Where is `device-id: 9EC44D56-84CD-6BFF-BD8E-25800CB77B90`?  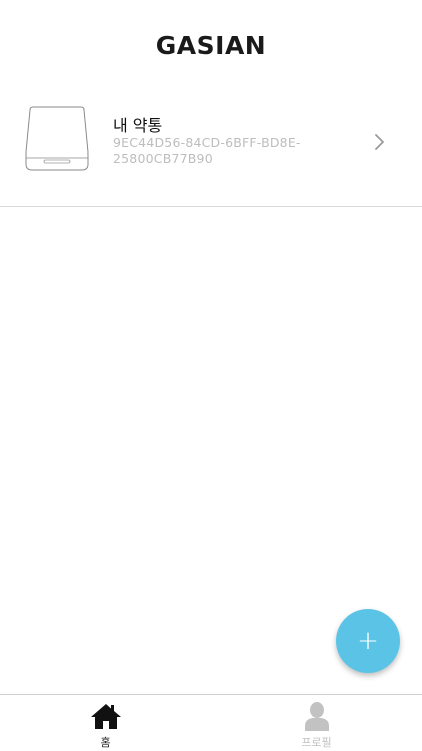 device-id: 9EC44D56-84CD-6BFF-BD8E-25800CB77B90 is located at coordinates (207, 150).